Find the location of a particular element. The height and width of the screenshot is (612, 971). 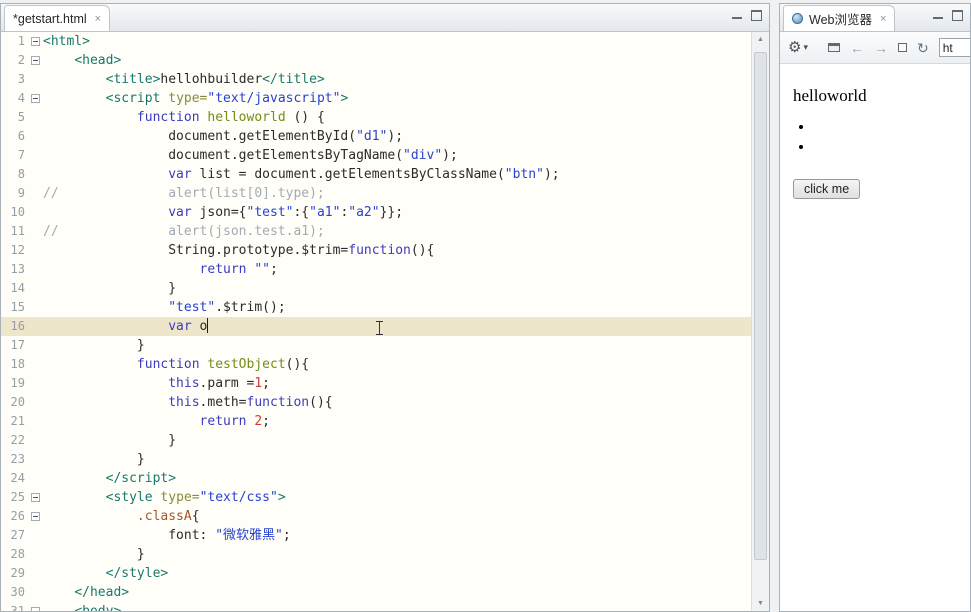

code-line: 24 </script> is located at coordinates (376, 478).